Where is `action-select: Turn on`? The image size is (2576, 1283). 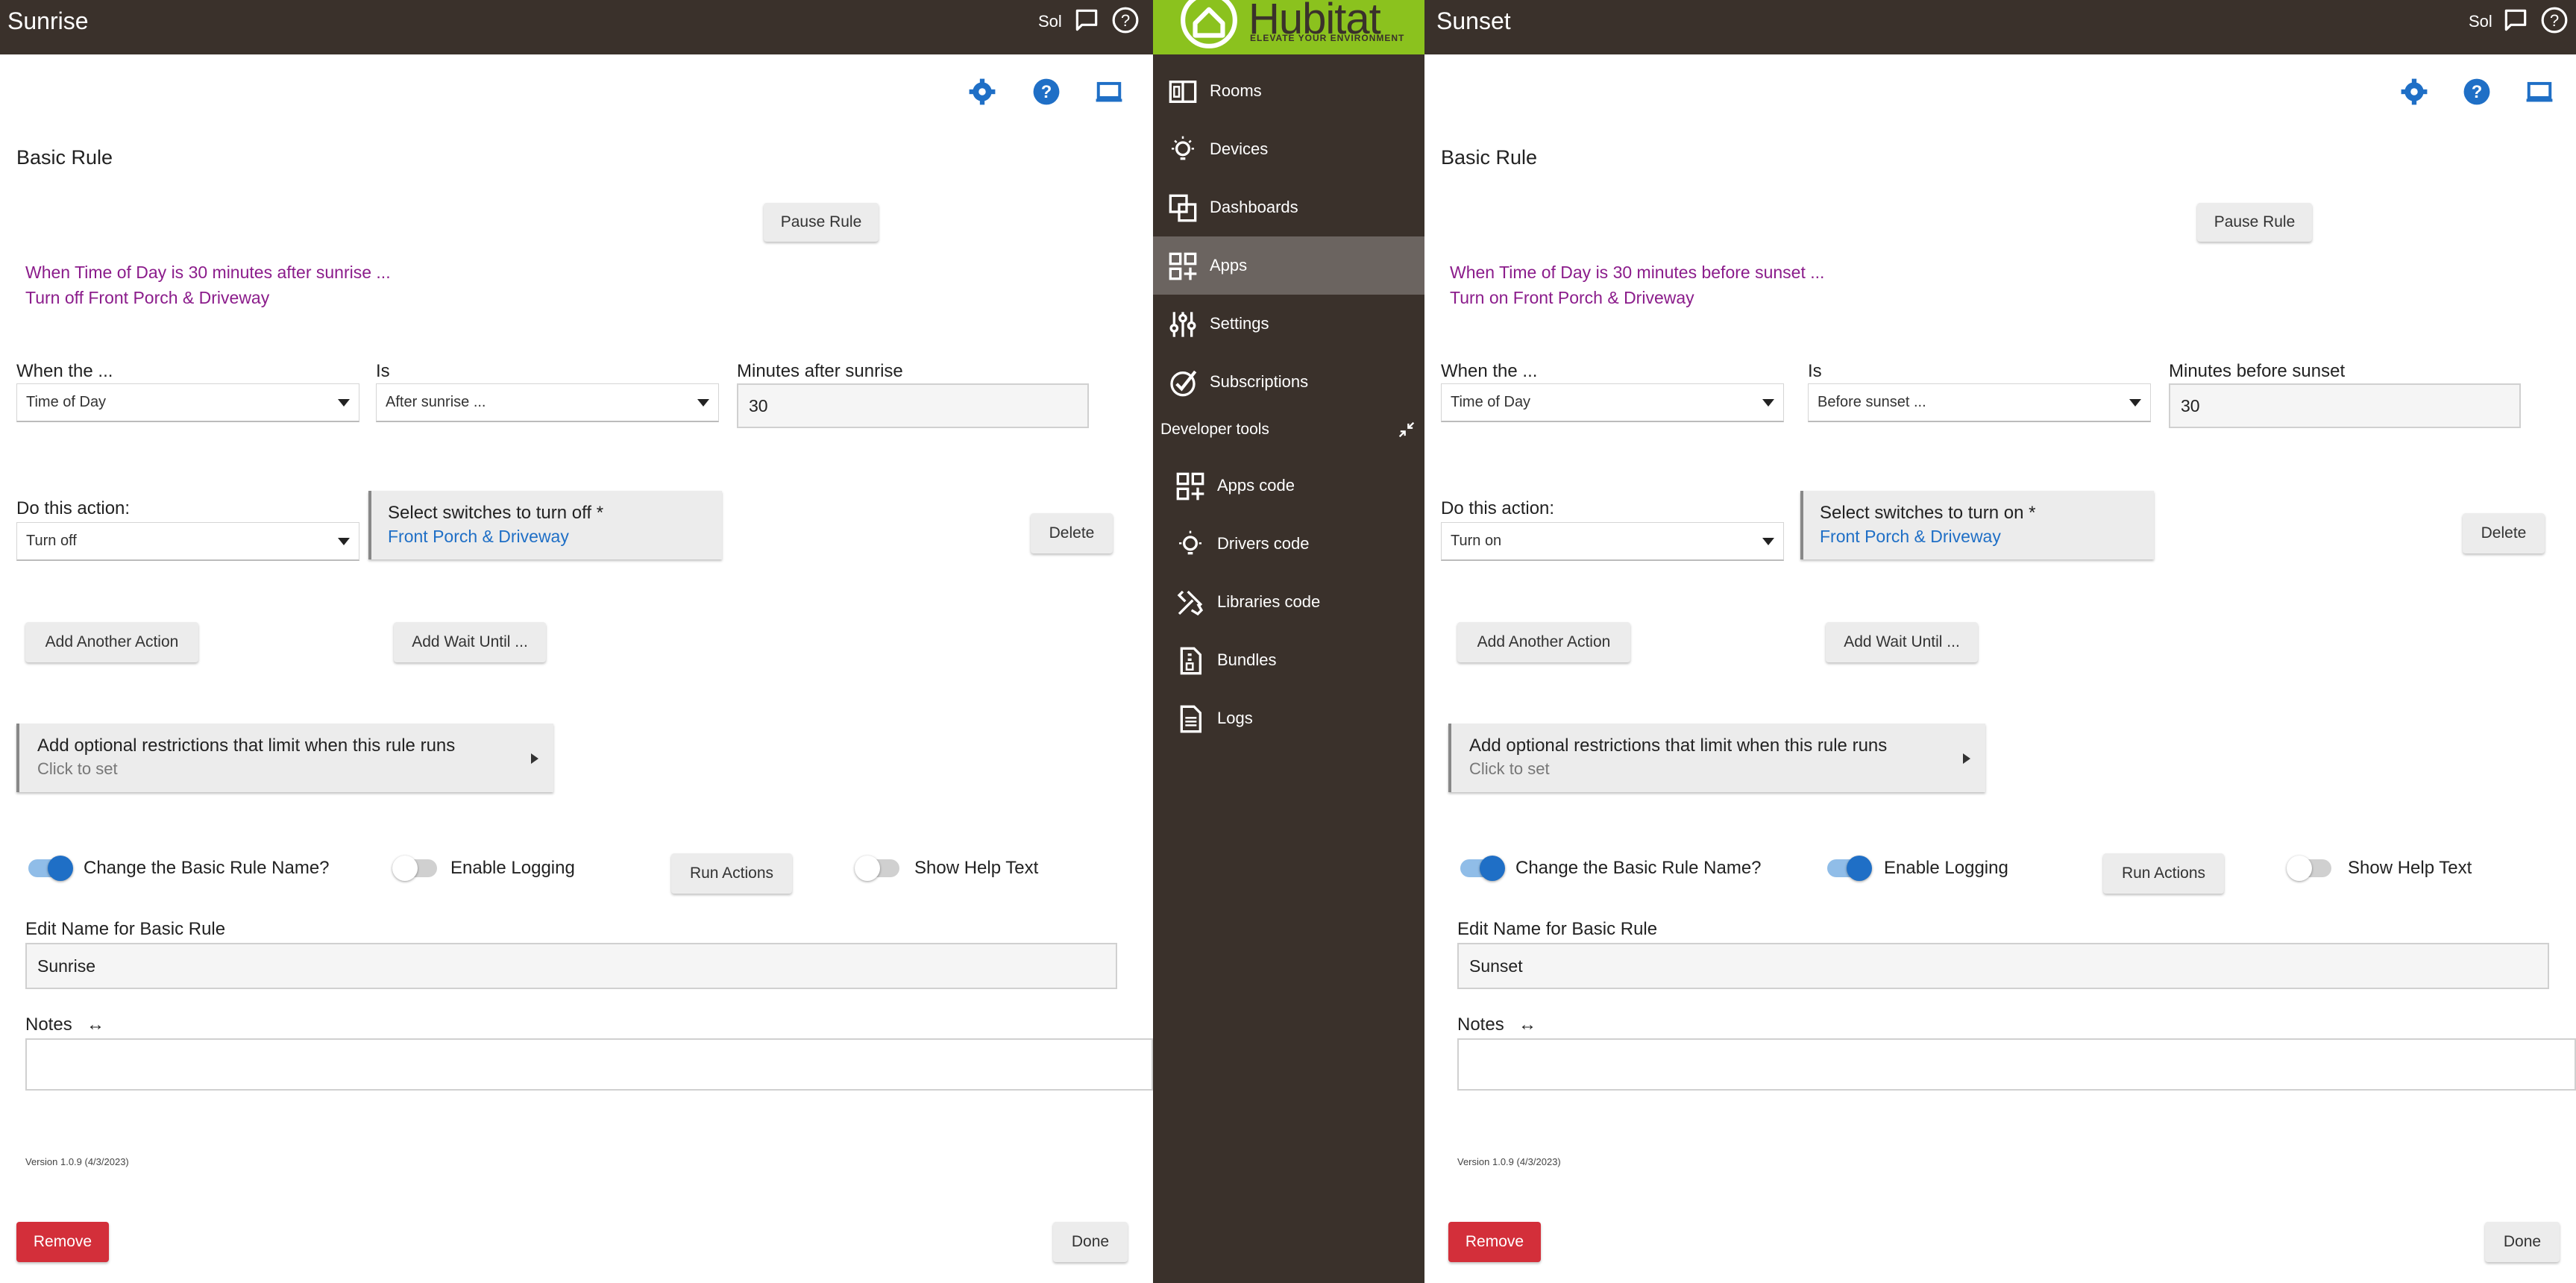 action-select: Turn on is located at coordinates (1612, 541).